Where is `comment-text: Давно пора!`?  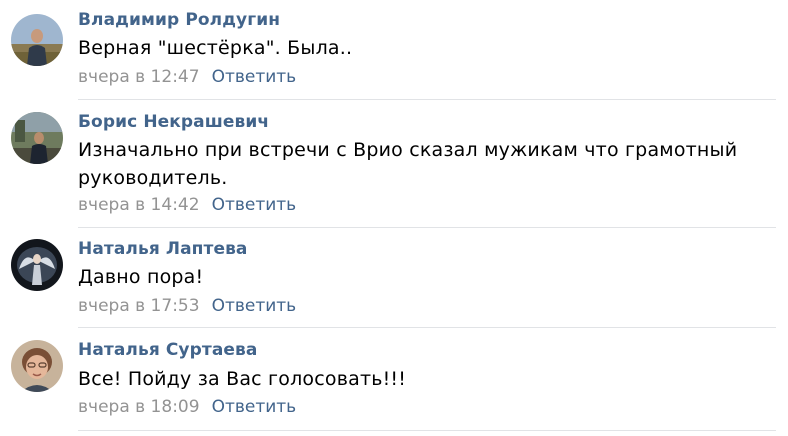 comment-text: Давно пора! is located at coordinates (141, 277).